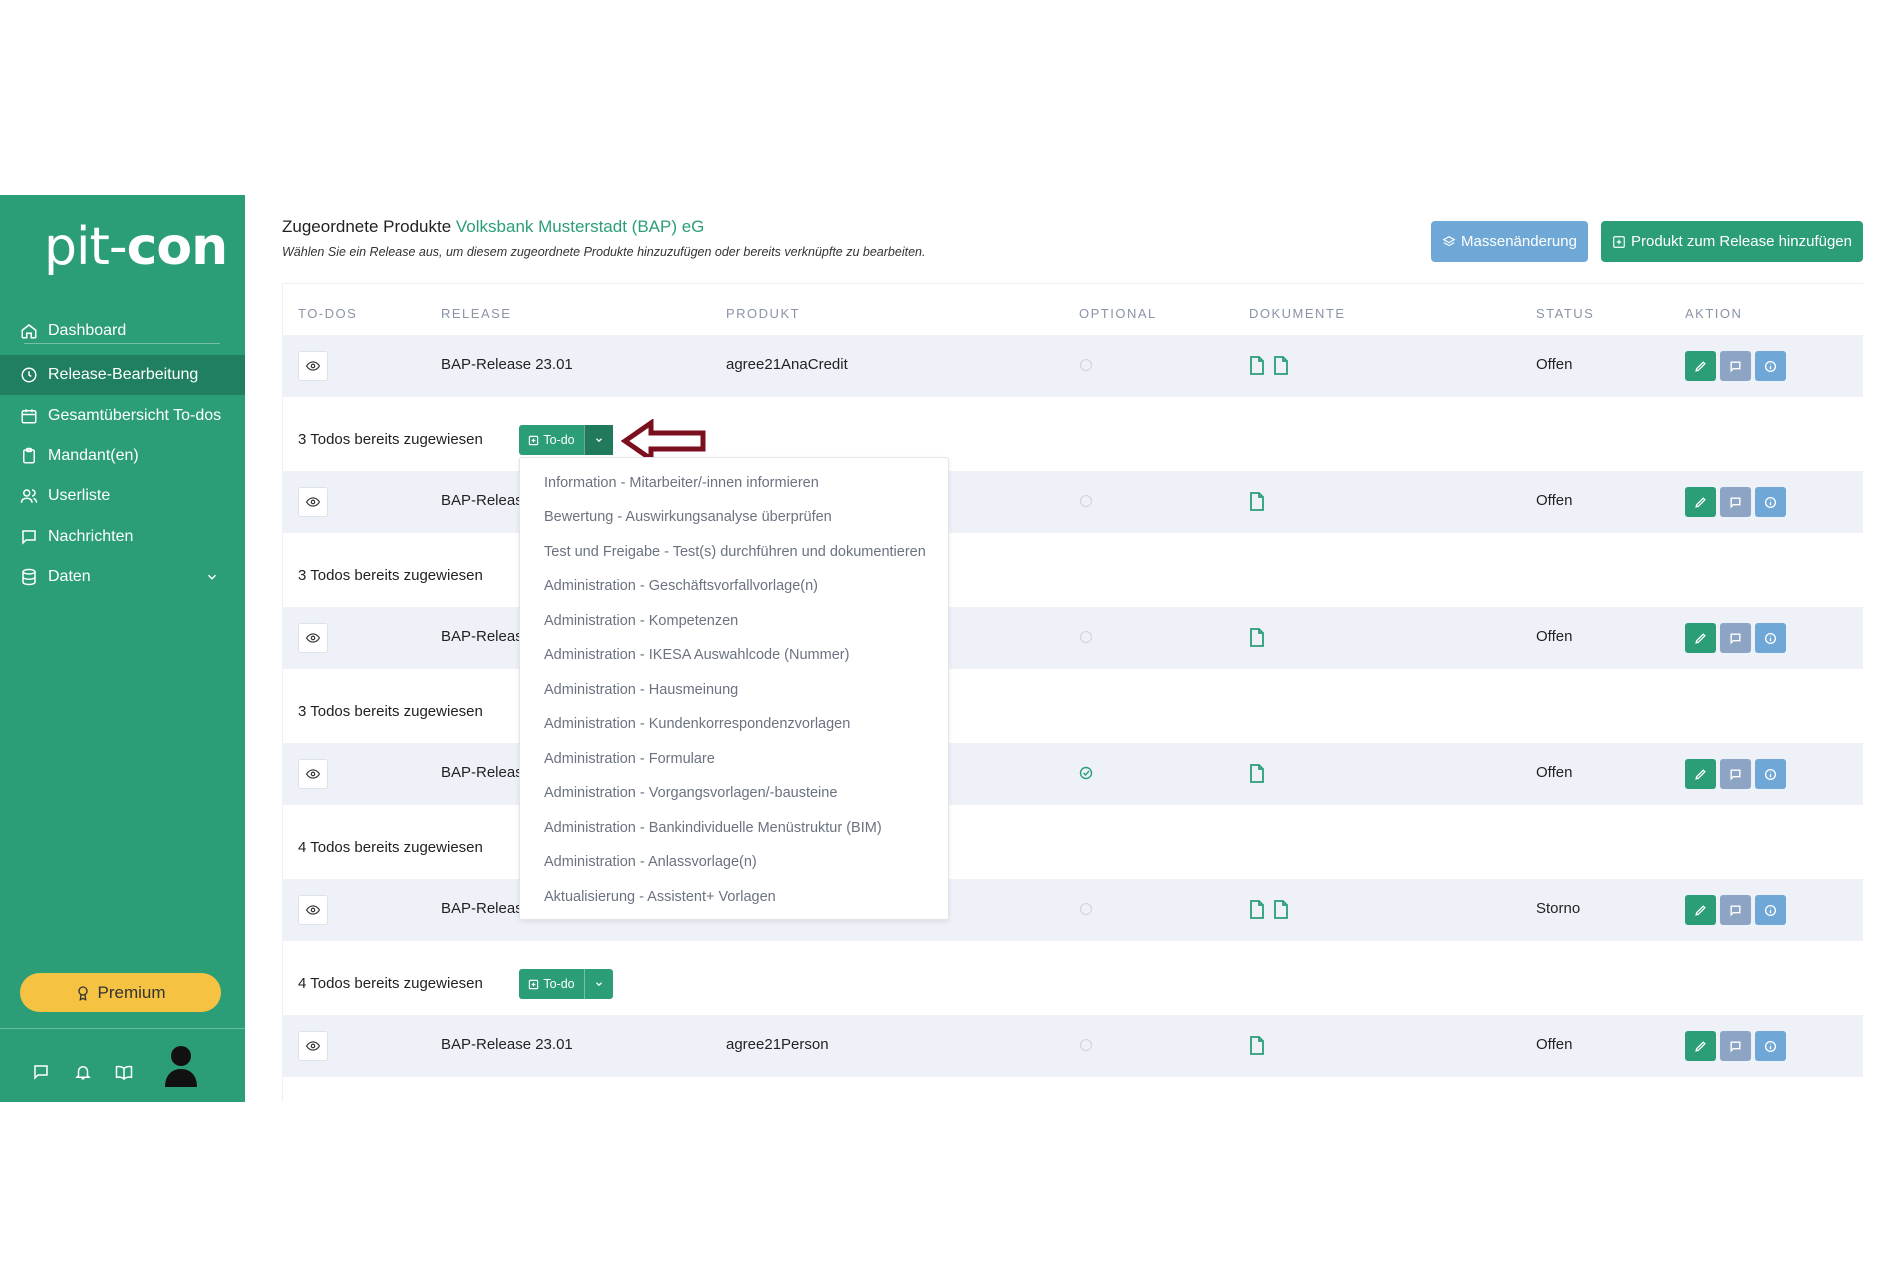 This screenshot has height=1262, width=1893. What do you see at coordinates (1732, 241) in the screenshot?
I see `add-product-button: Produkt zum Release hinzufügen` at bounding box center [1732, 241].